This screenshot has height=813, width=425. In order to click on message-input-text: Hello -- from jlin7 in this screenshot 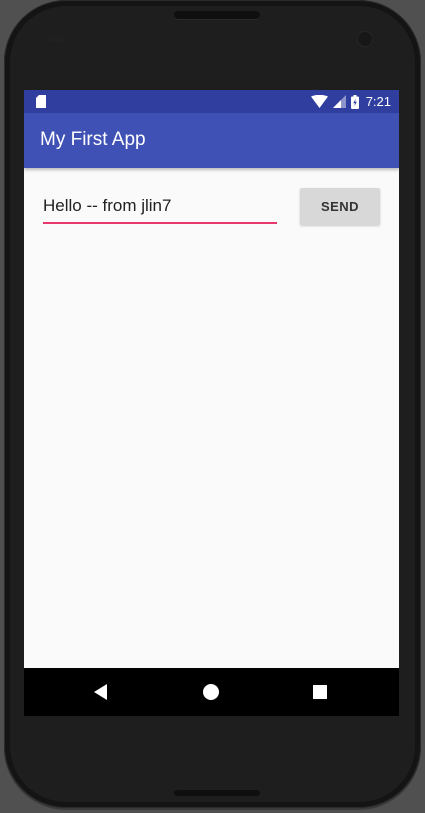, I will do `click(107, 205)`.